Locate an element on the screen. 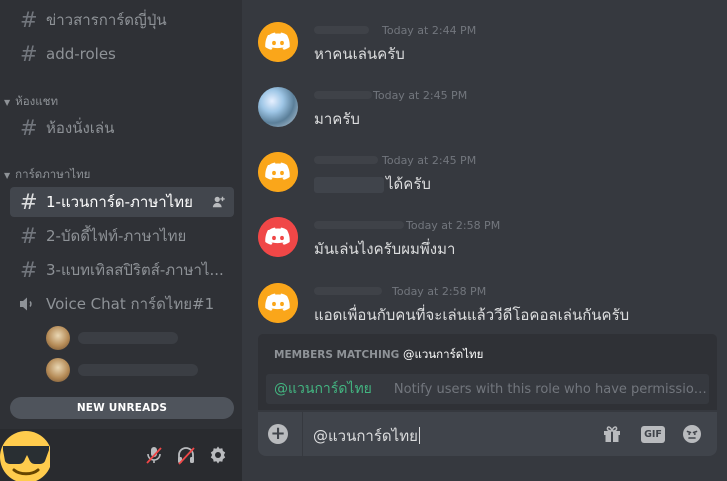 This screenshot has height=481, width=727. user-panel is located at coordinates (121, 455).